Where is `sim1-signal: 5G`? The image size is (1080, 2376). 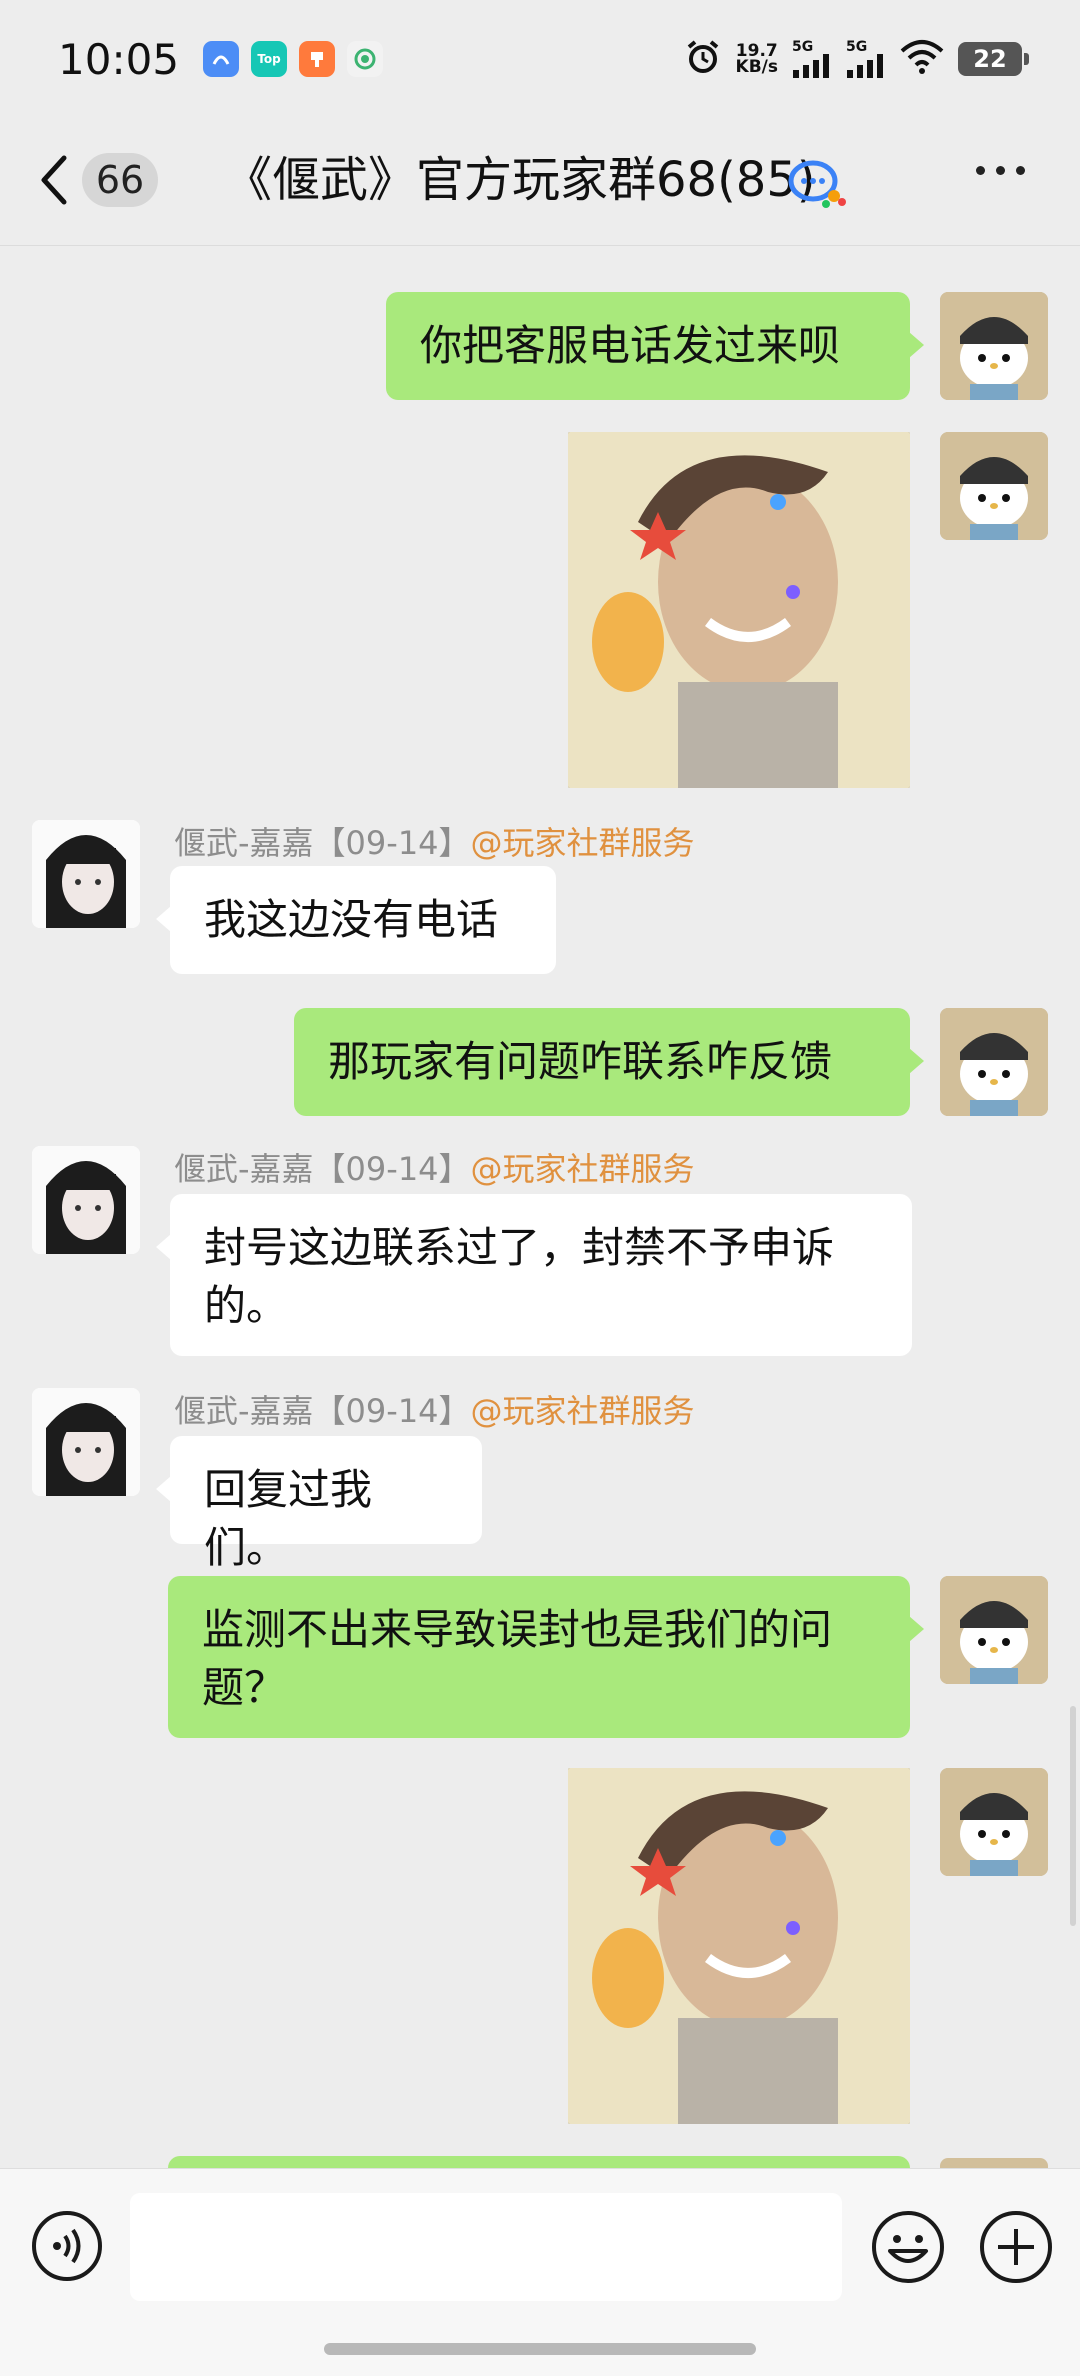 sim1-signal: 5G is located at coordinates (812, 59).